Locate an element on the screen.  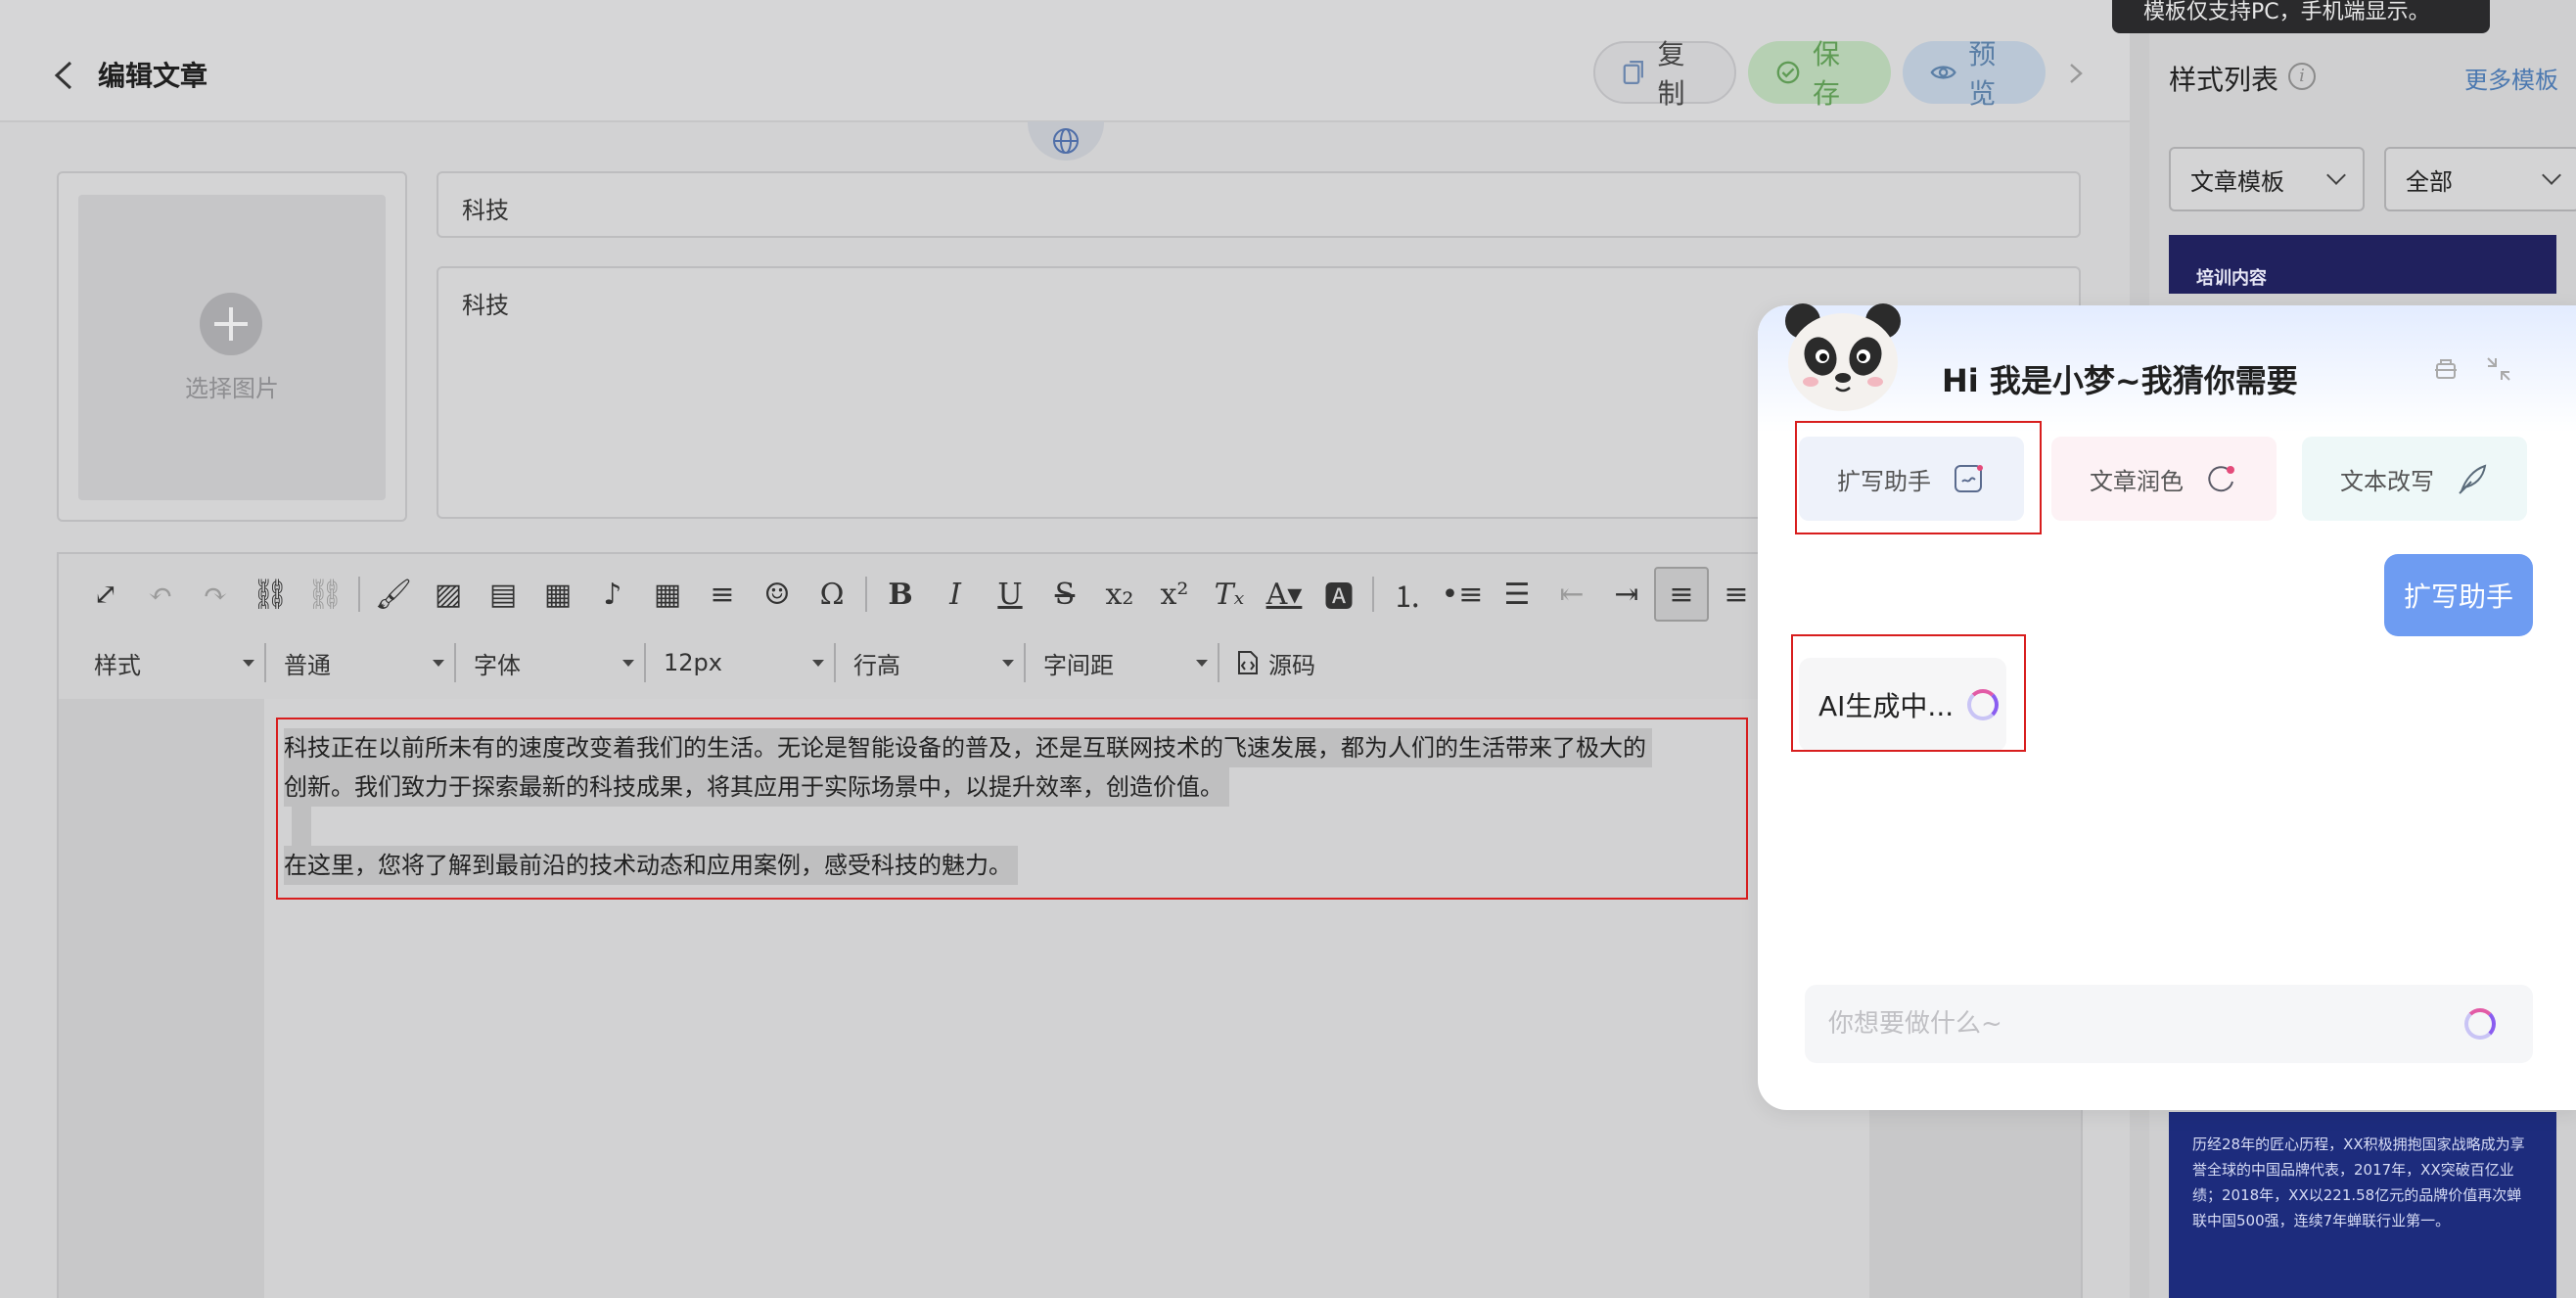
quick-action-rewrite: 文本改写 is located at coordinates (2415, 479).